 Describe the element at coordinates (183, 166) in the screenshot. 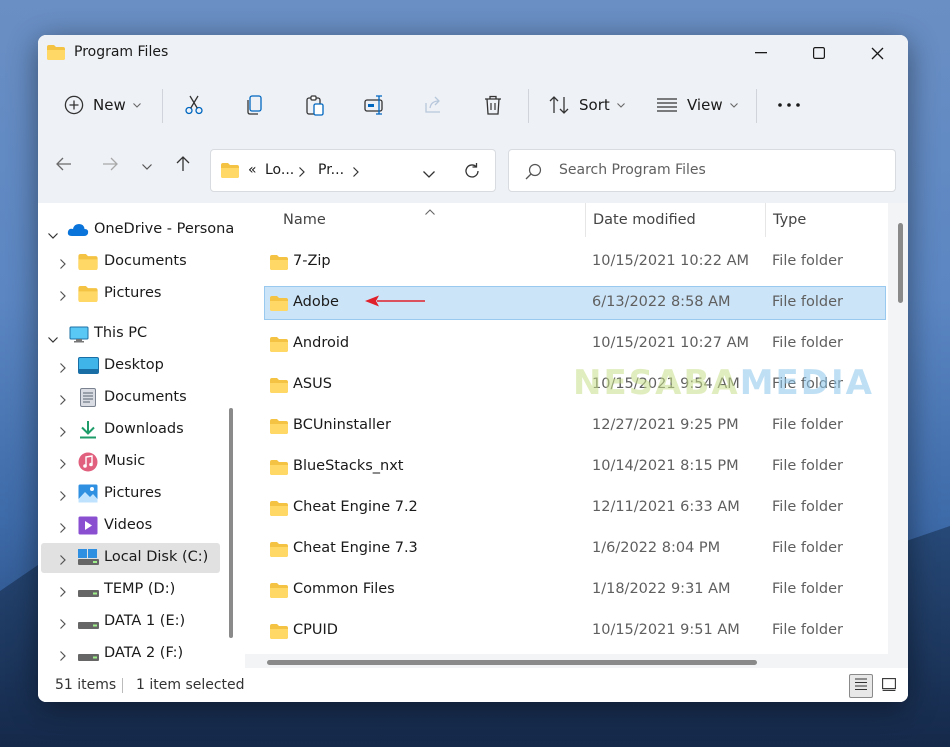

I see `up-button` at that location.